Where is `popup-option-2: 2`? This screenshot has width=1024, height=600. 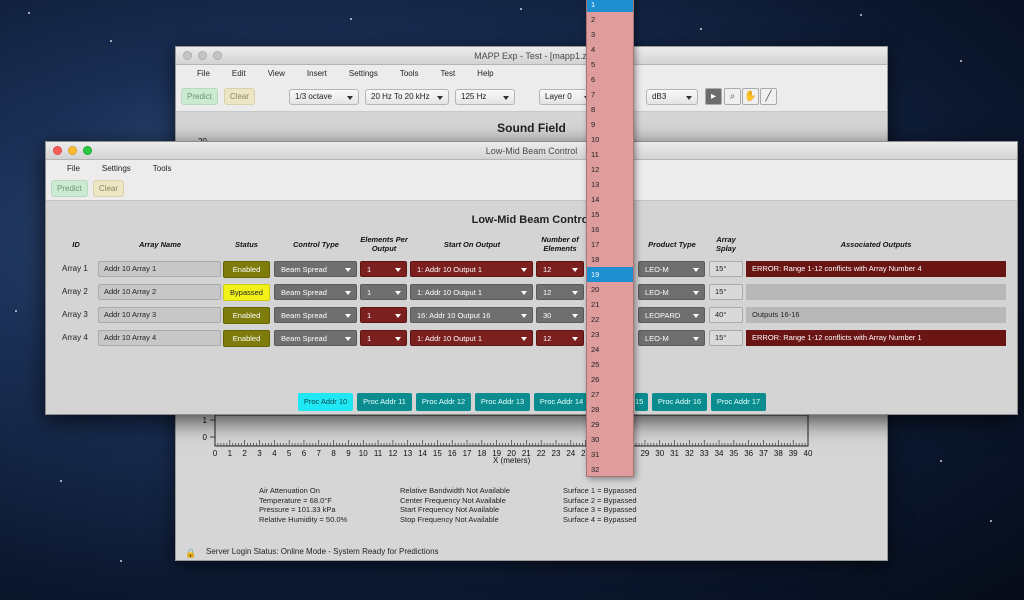
popup-option-2: 2 is located at coordinates (610, 19).